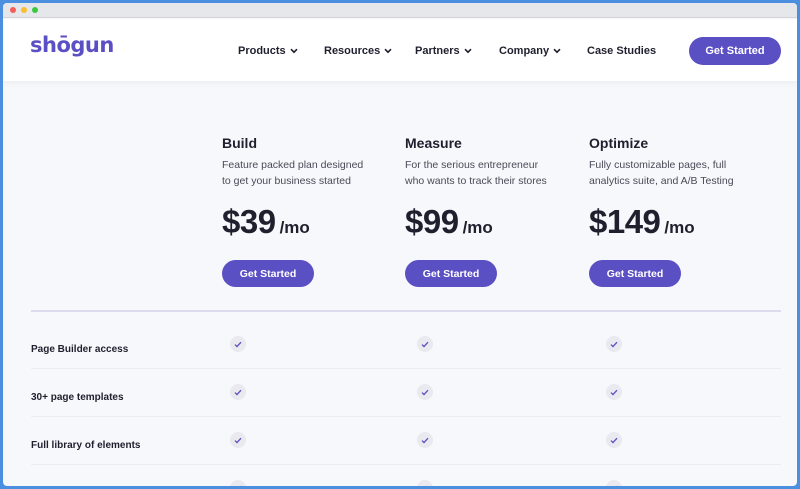 The image size is (800, 489). What do you see at coordinates (293, 165) in the screenshot?
I see `plan-description-line: Feature packed plan designed` at bounding box center [293, 165].